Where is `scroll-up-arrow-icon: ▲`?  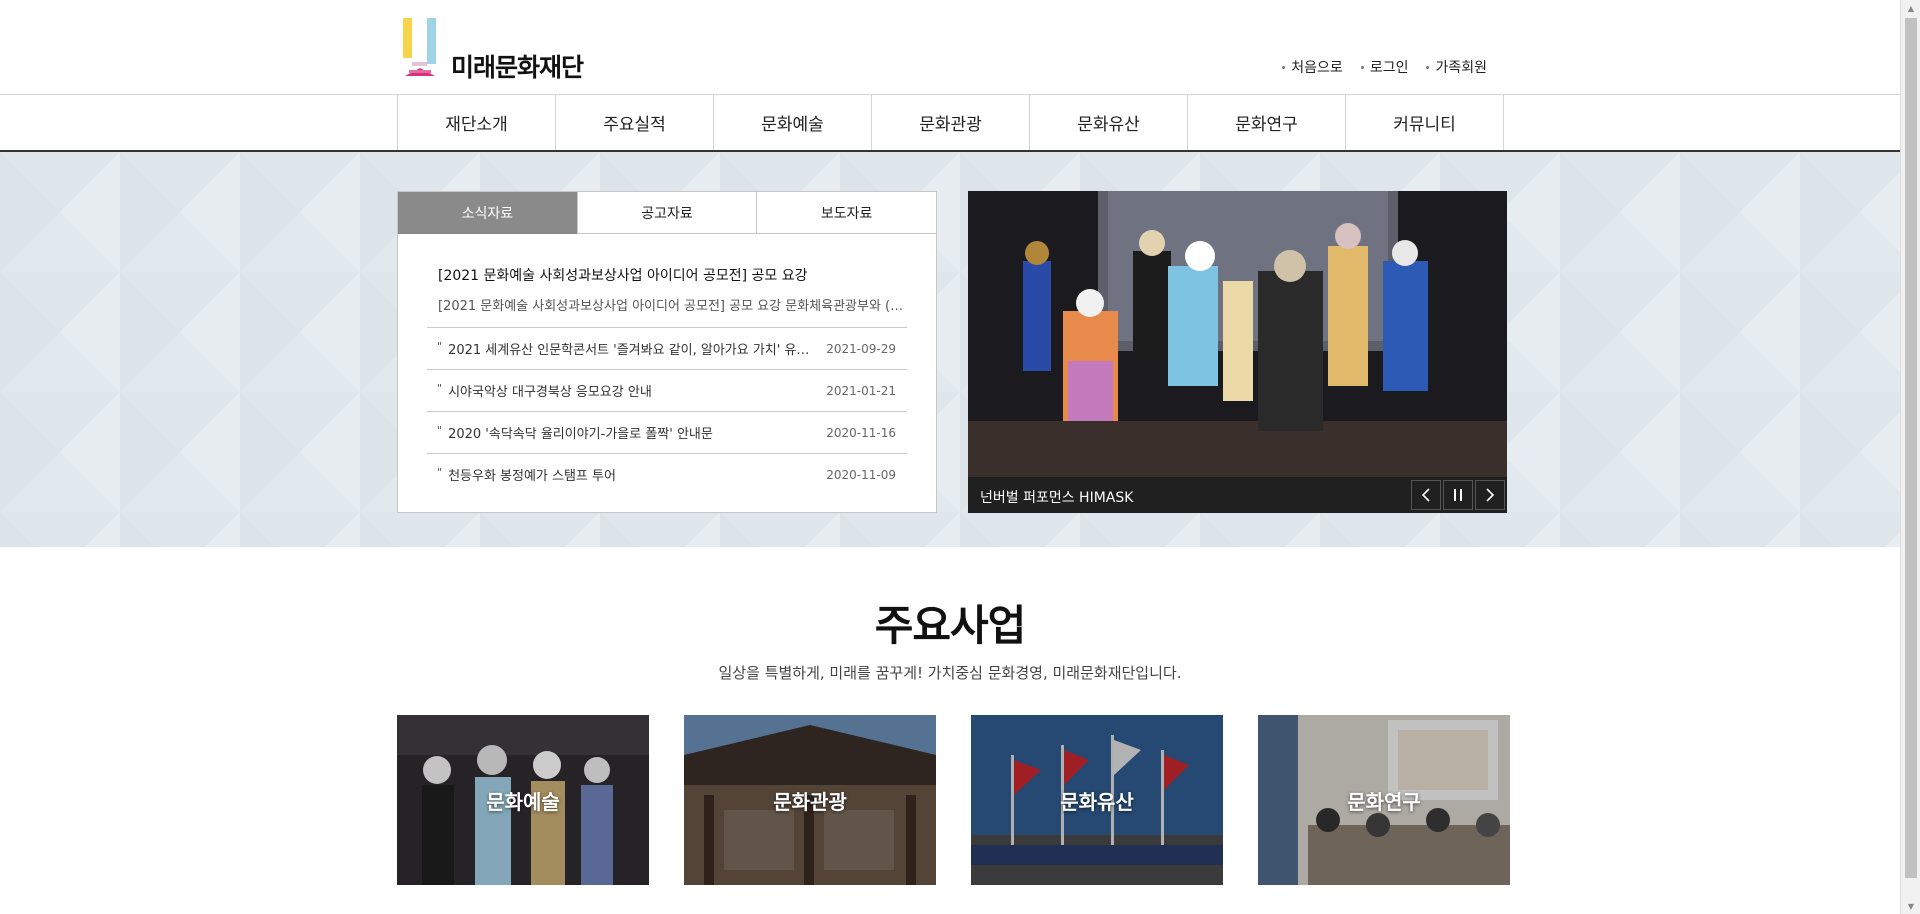
scroll-up-arrow-icon: ▲ is located at coordinates (1910, 8).